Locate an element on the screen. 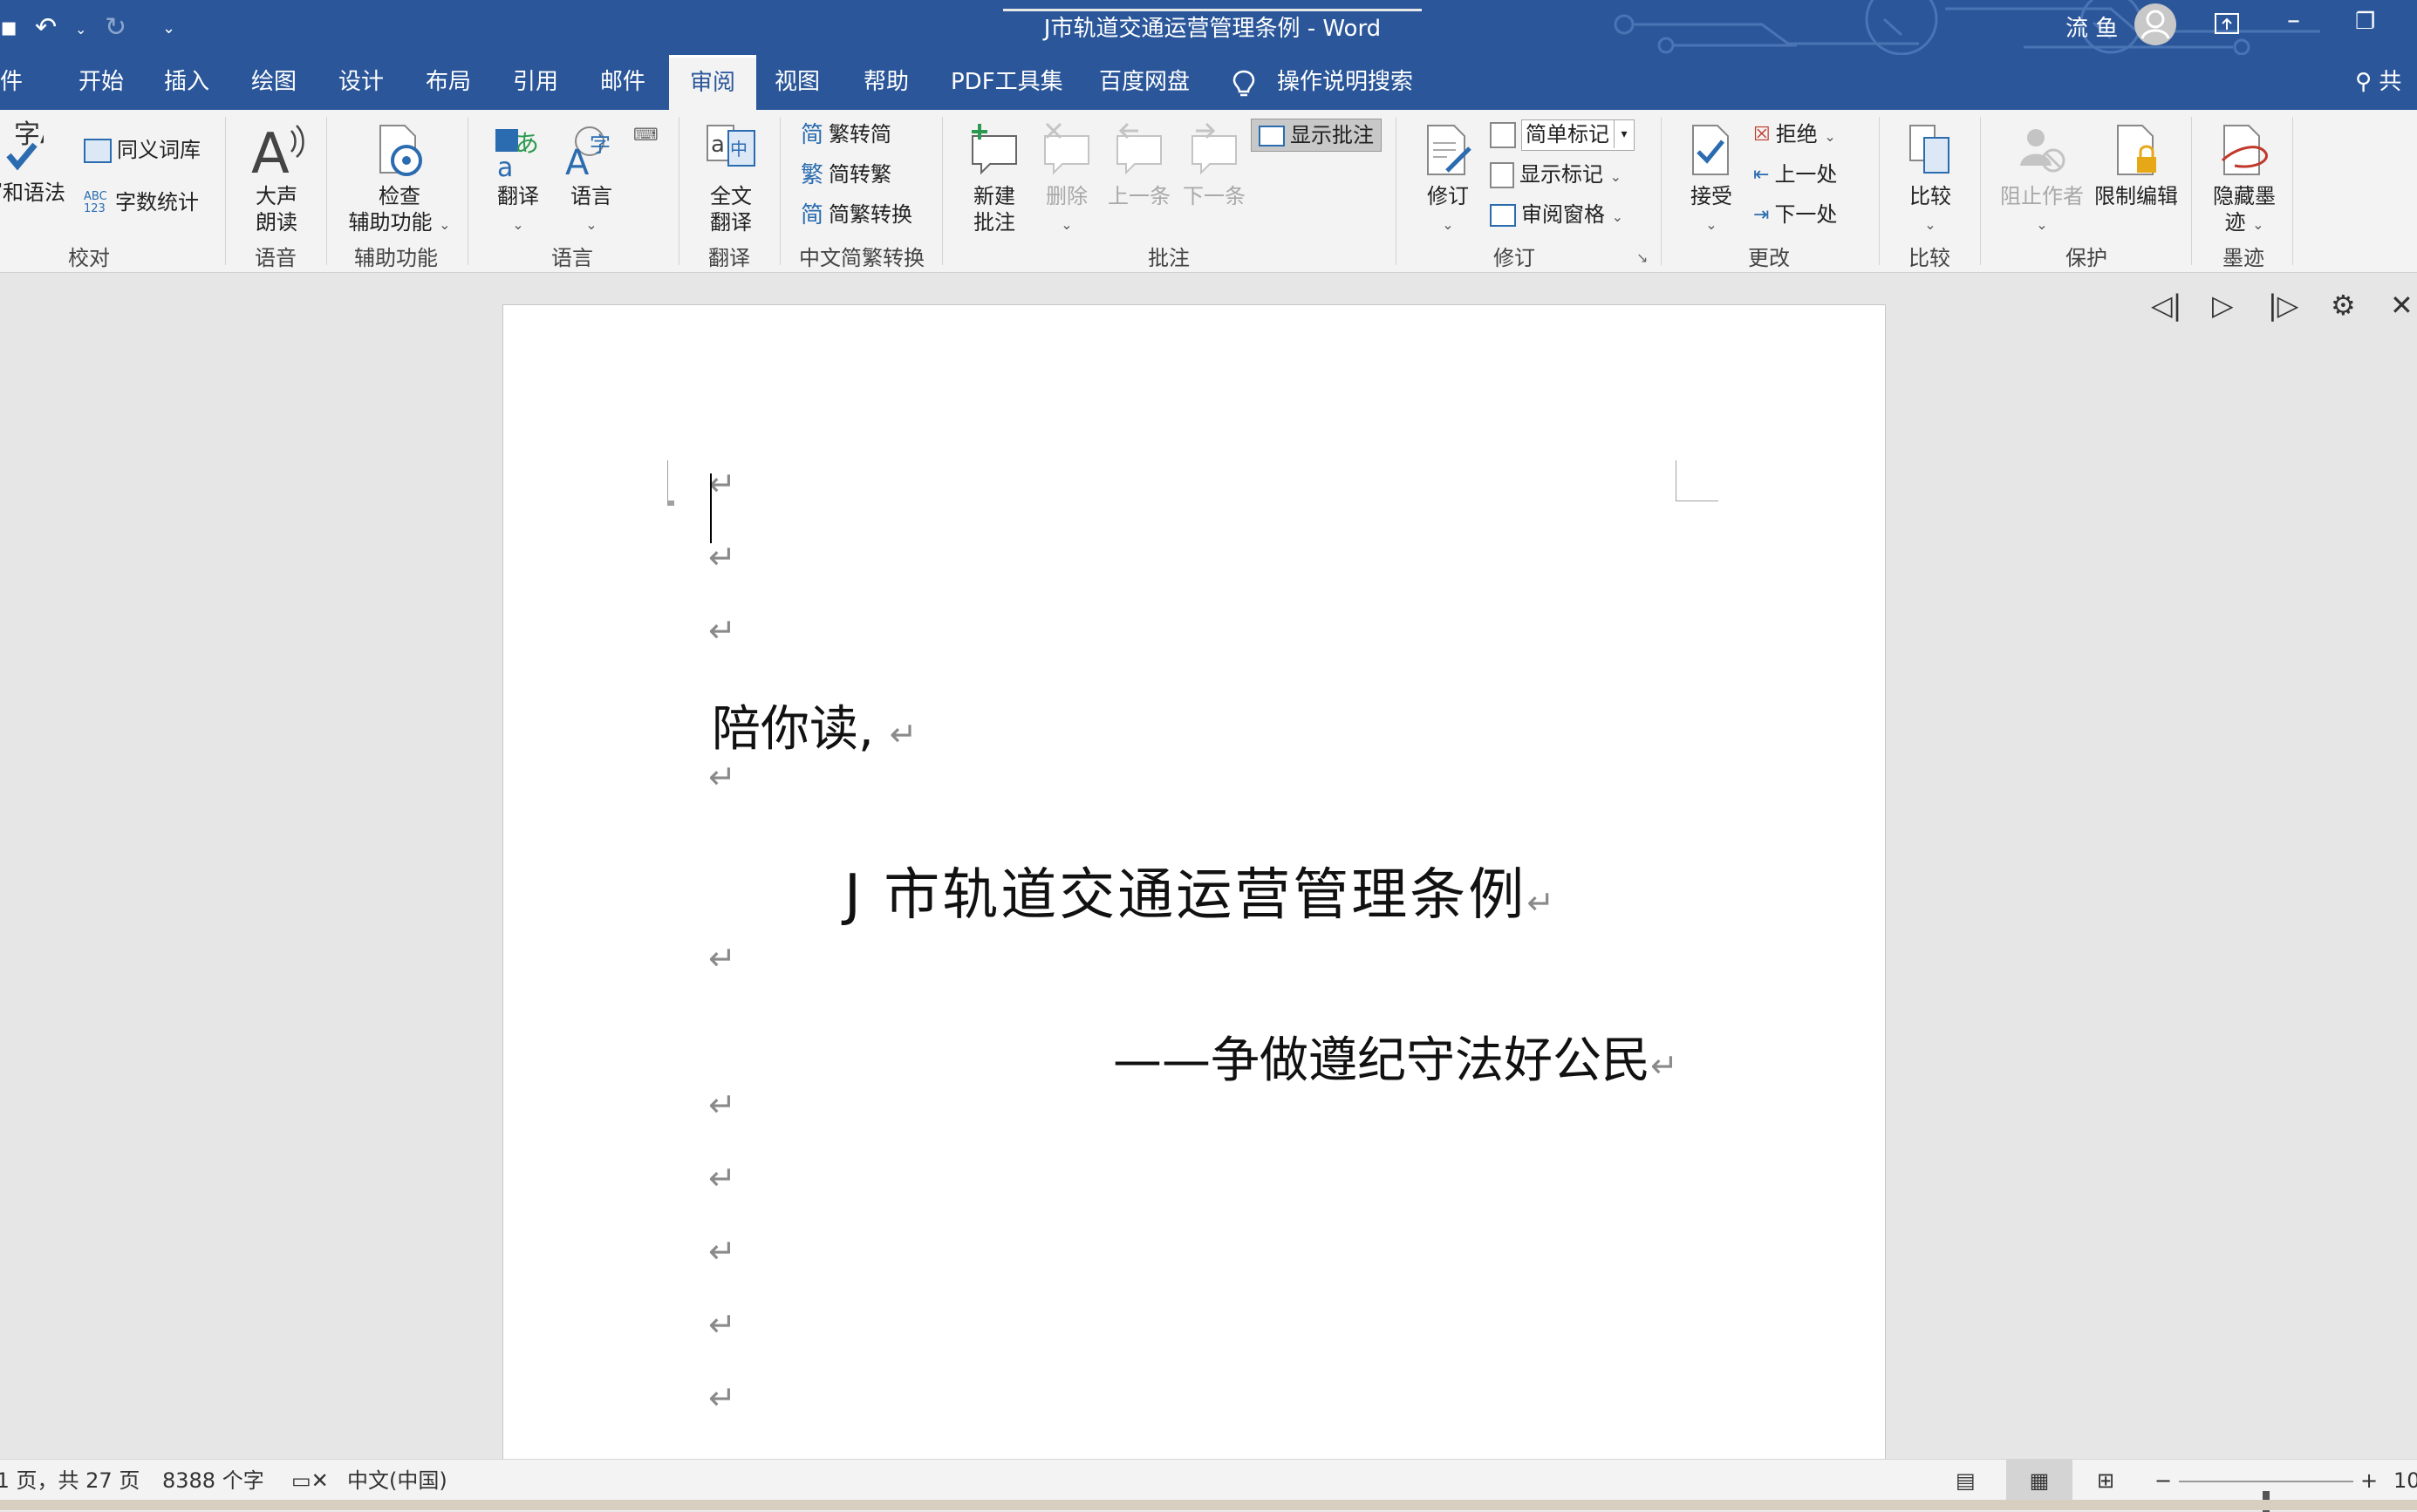  tab-mailings: 邮件 is located at coordinates (622, 82).